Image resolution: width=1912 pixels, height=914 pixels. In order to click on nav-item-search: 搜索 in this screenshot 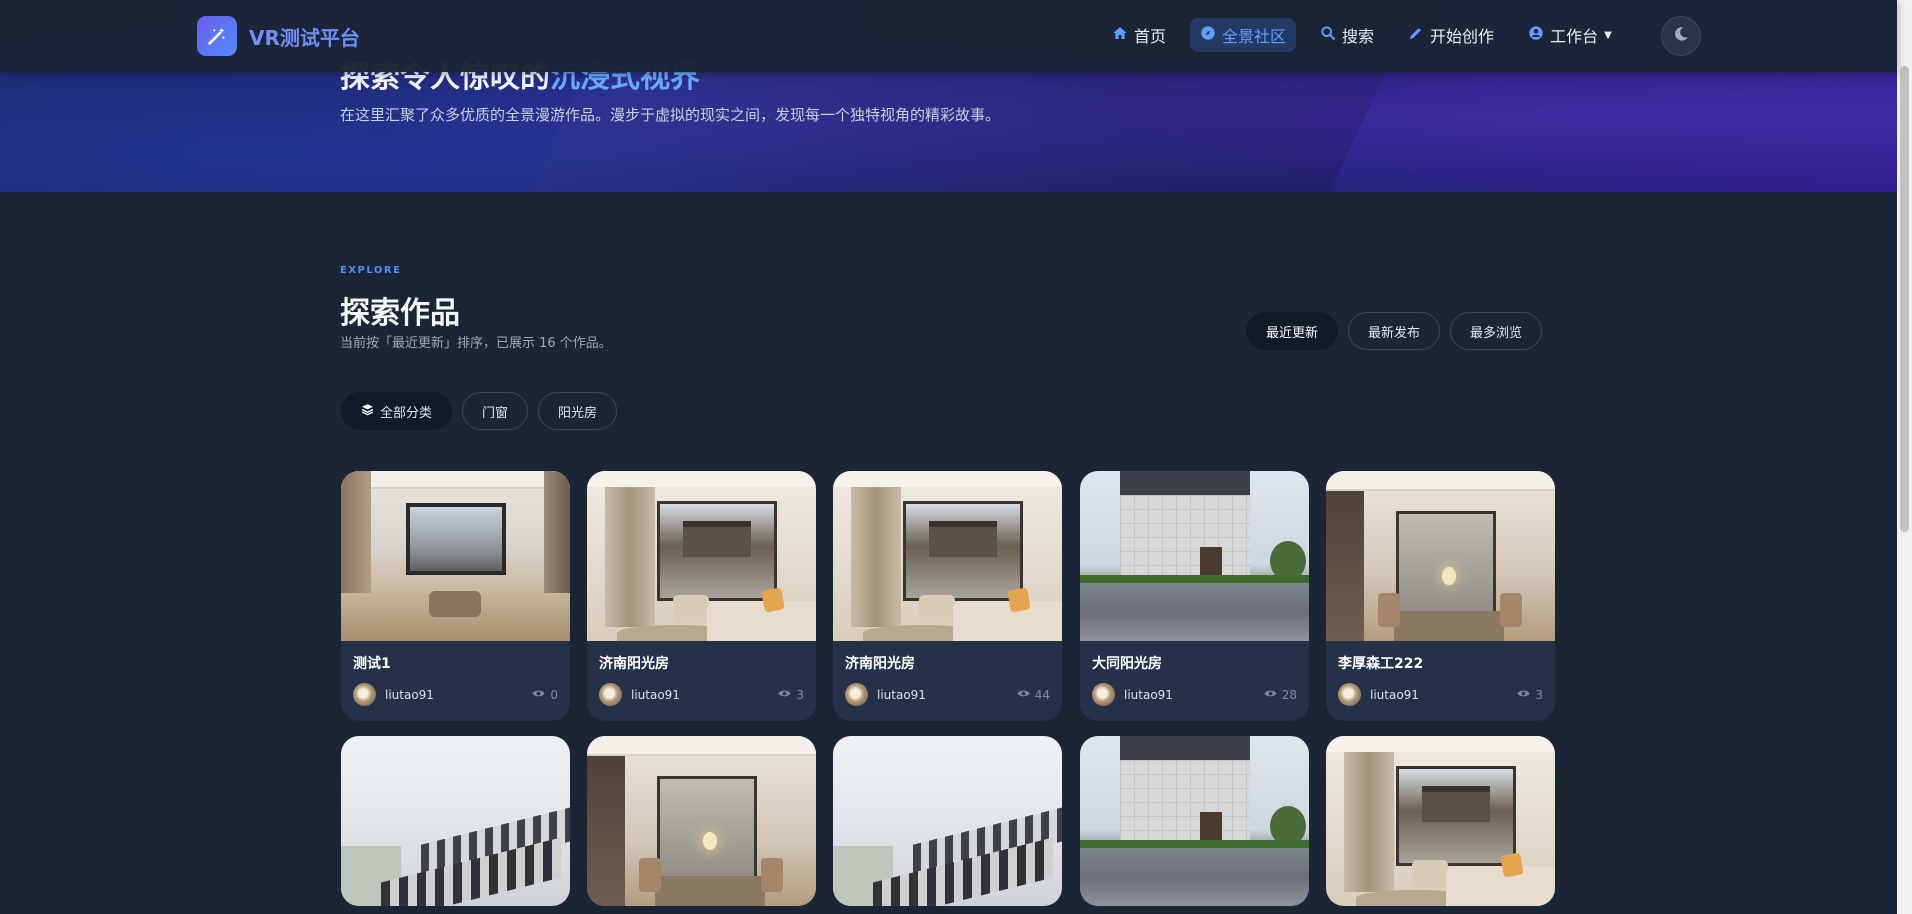, I will do `click(1347, 35)`.